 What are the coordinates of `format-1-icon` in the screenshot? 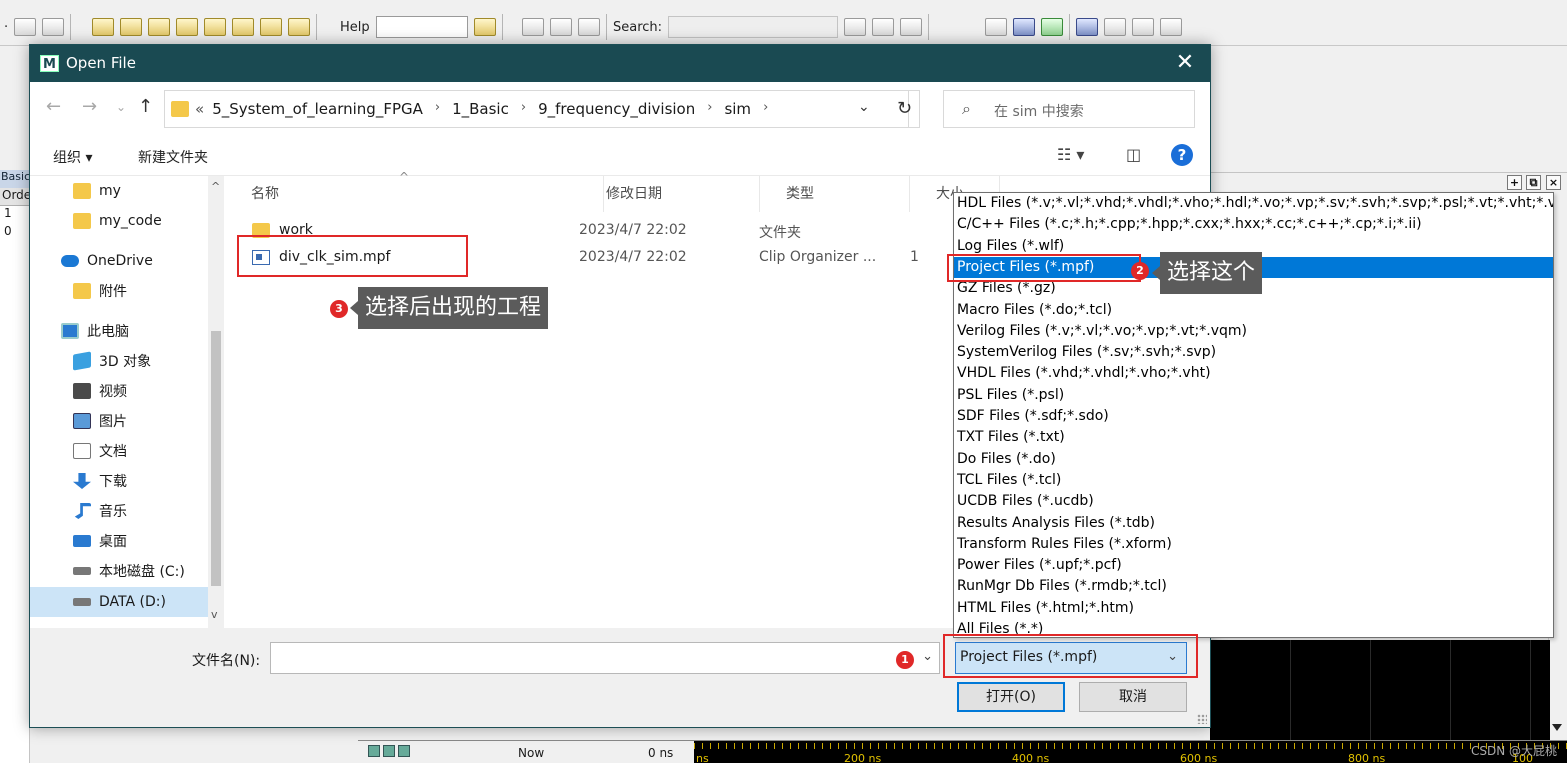 It's located at (996, 27).